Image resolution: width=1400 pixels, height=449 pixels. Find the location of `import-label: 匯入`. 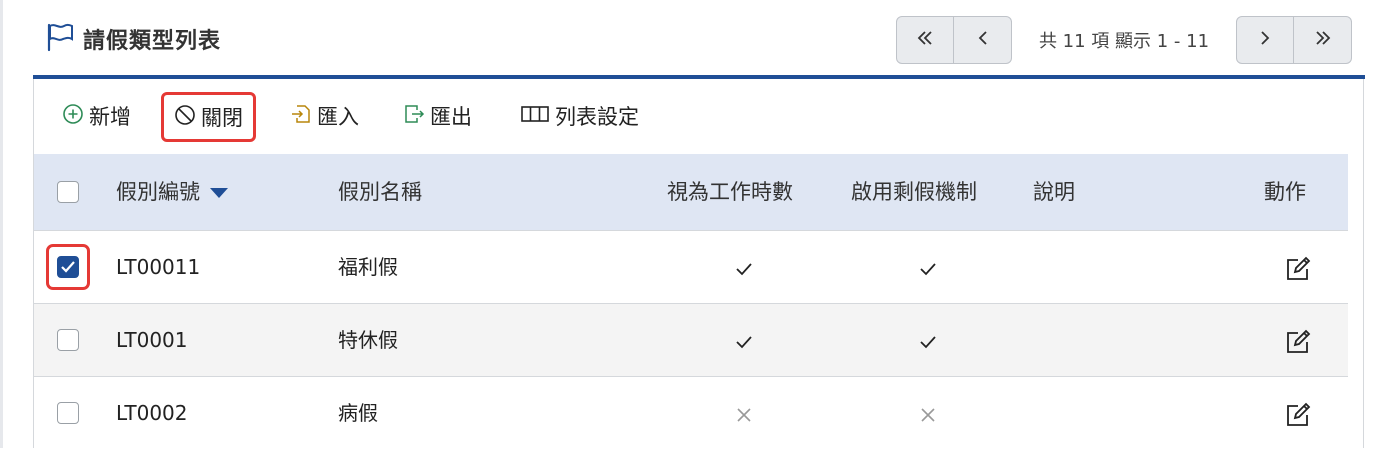

import-label: 匯入 is located at coordinates (338, 117).